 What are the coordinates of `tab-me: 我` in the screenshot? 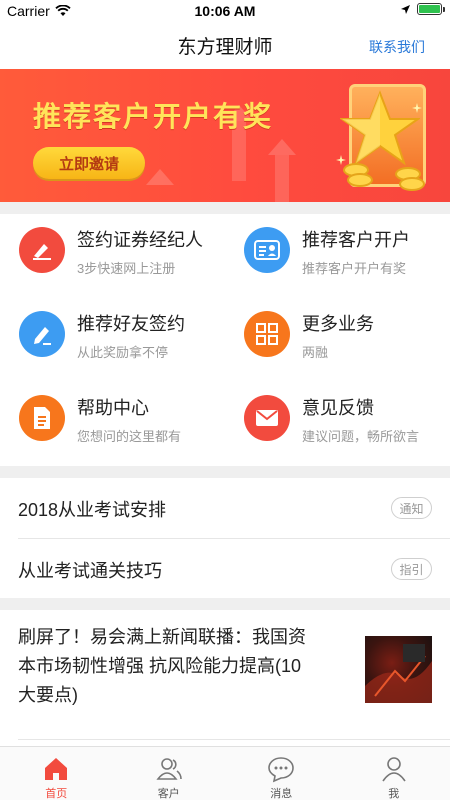 It's located at (394, 773).